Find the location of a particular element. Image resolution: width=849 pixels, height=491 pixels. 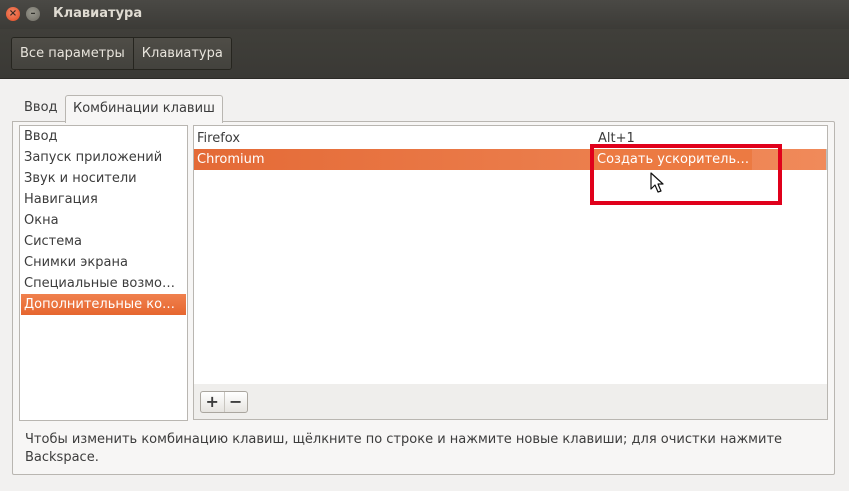

tab-shortcuts: Комбинации клавиш is located at coordinates (144, 109).